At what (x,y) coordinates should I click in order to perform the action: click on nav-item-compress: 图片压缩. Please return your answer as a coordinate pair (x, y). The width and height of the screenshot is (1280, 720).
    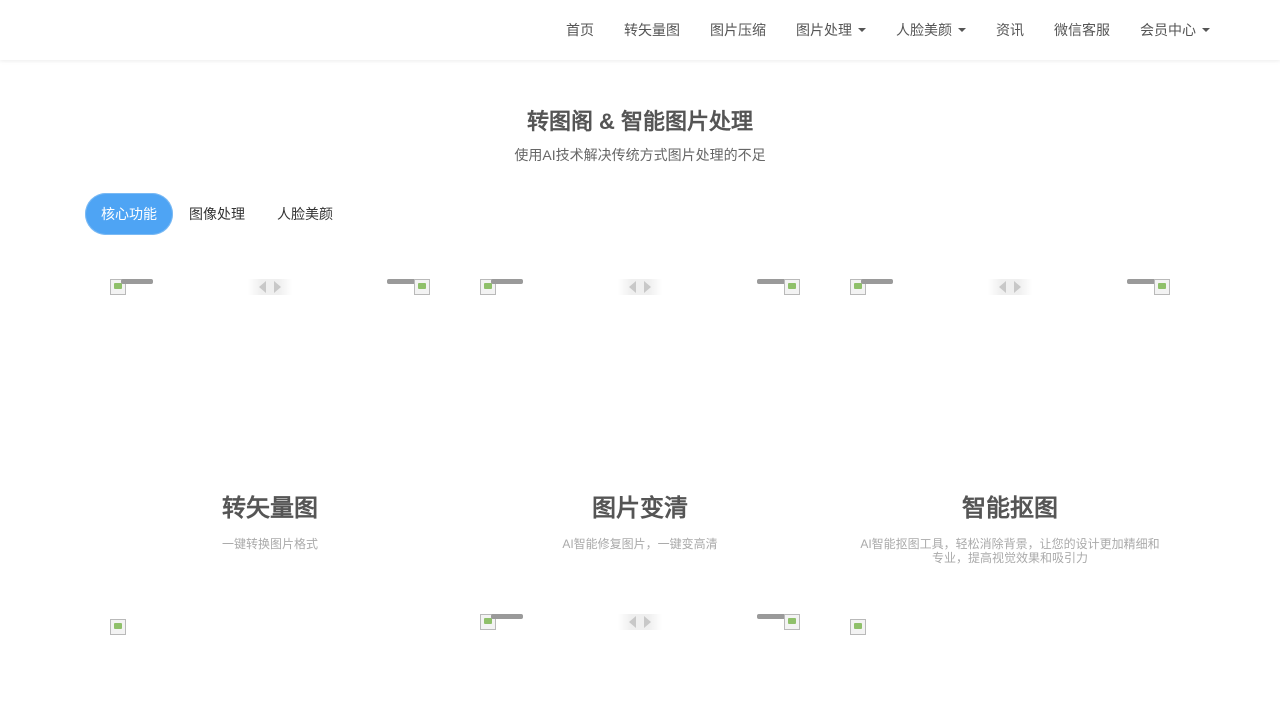
    Looking at the image, I should click on (738, 30).